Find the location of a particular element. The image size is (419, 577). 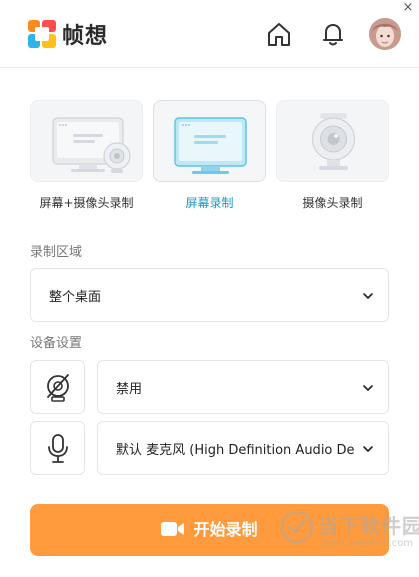

region-section-label: 录制区域 is located at coordinates (56, 252).